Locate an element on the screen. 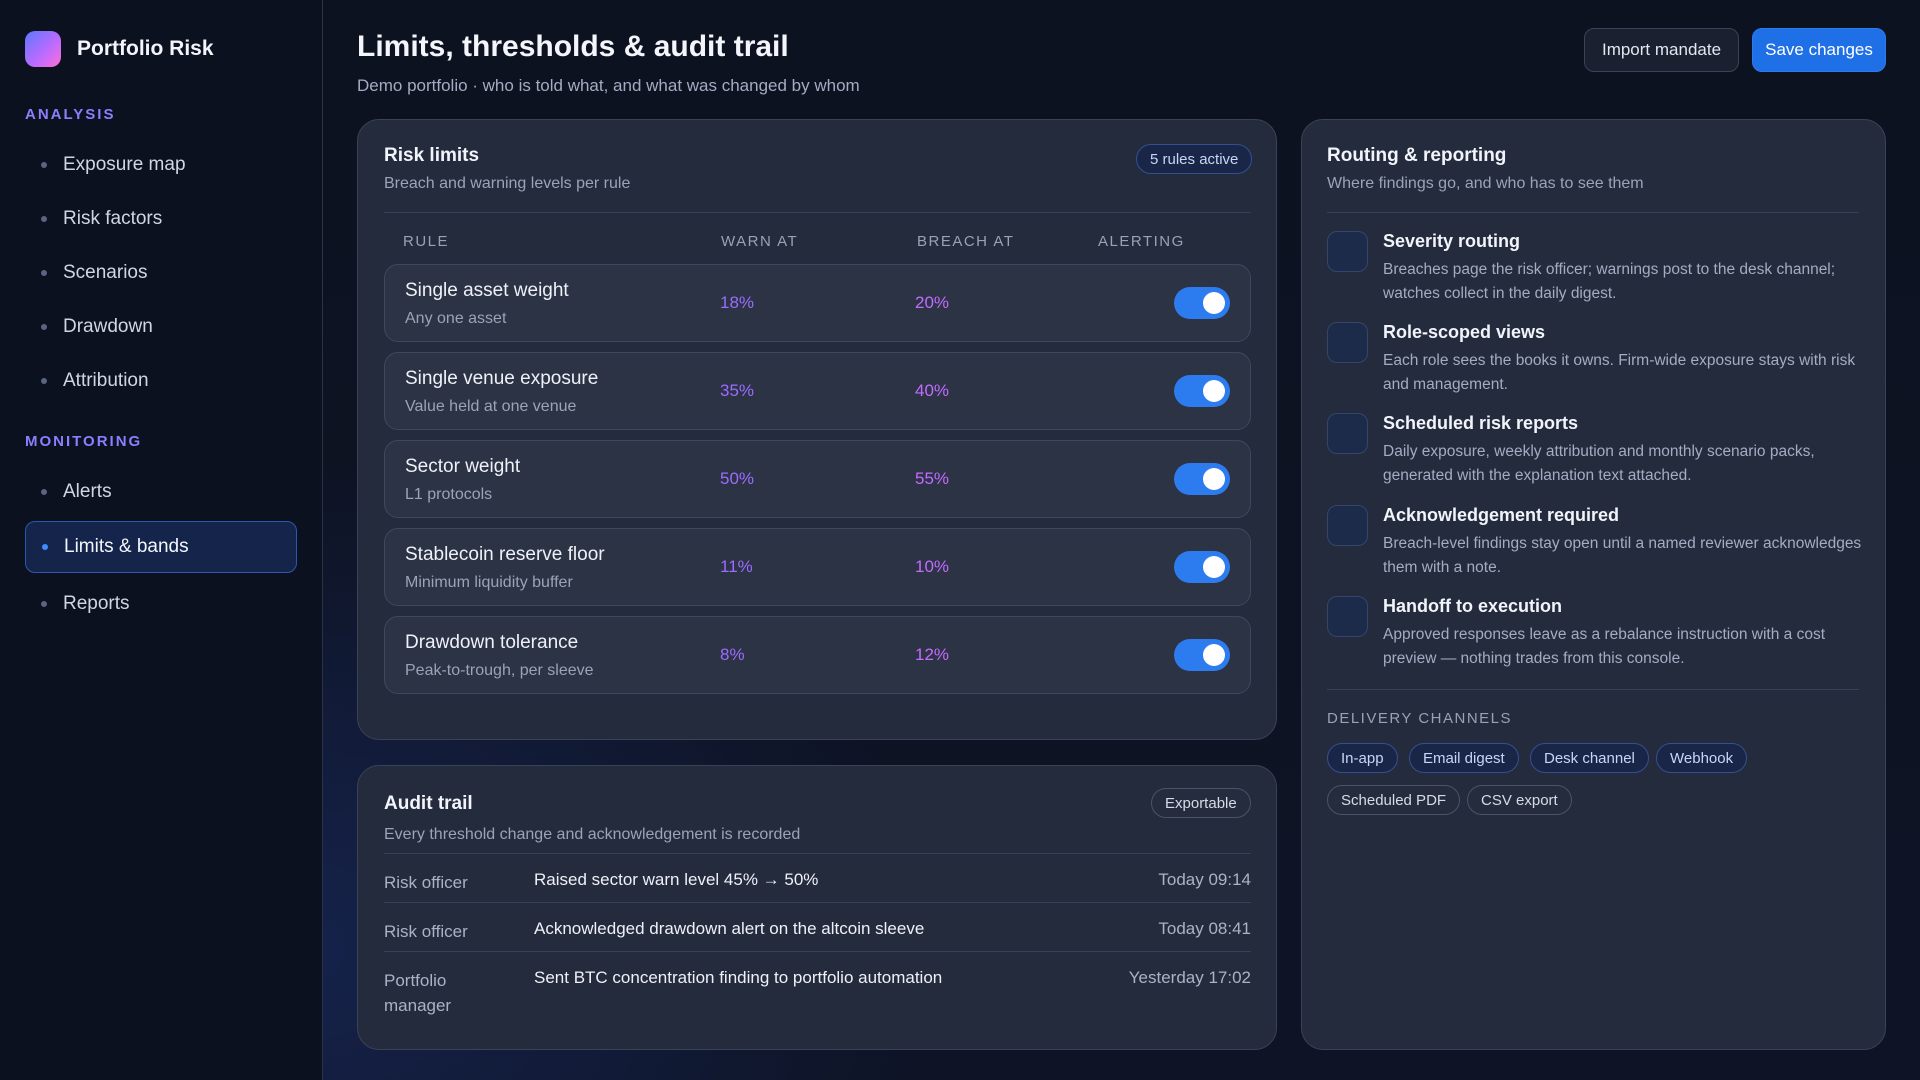 This screenshot has height=1080, width=1920. rule-name: Single asset weight is located at coordinates (487, 290).